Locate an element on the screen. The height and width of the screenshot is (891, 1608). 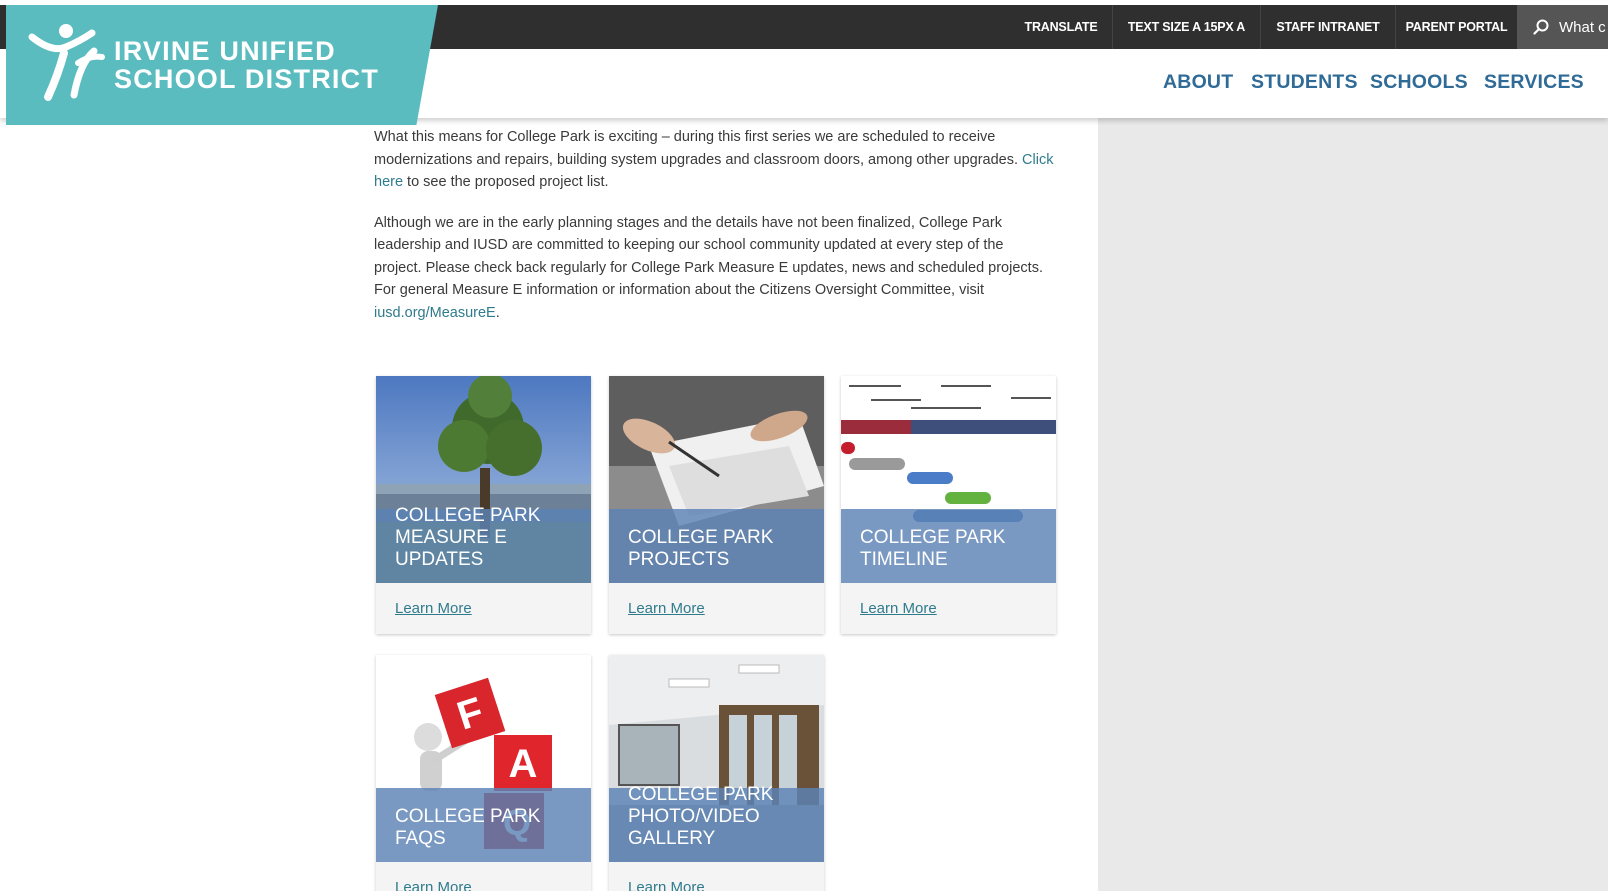
logo-line-1: IRVINE UNIFIED is located at coordinates (225, 51).